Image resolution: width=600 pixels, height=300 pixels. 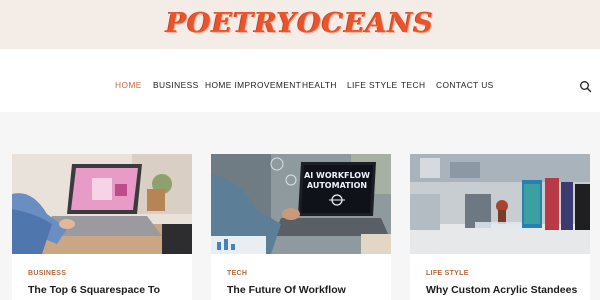 I want to click on nav-item-home-improvement: HOME IMPROVEMENT, so click(x=253, y=85).